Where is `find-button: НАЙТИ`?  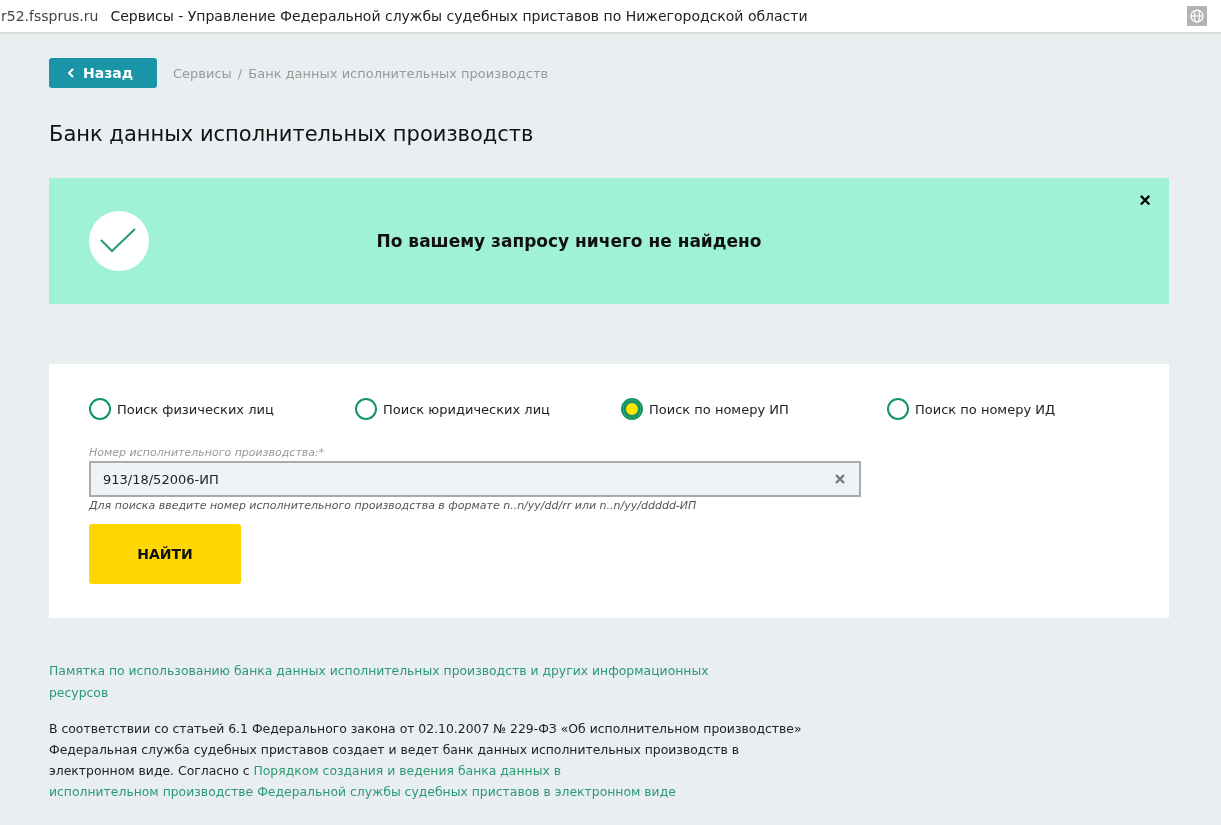 find-button: НАЙТИ is located at coordinates (165, 554).